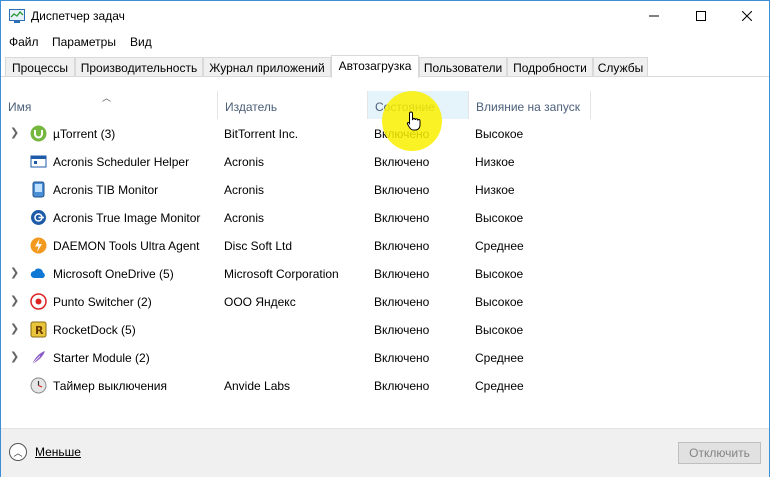 The width and height of the screenshot is (770, 477). I want to click on table-row: ❯ R RocketDock (5) Включено Высокое, so click(385, 330).